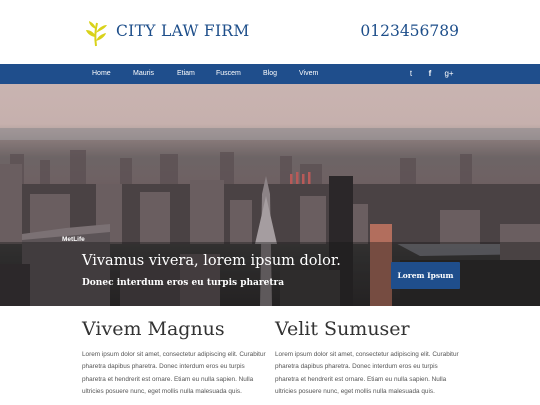 The width and height of the screenshot is (540, 405). Describe the element at coordinates (342, 329) in the screenshot. I see `column-heading: Velit Sumuser` at that location.